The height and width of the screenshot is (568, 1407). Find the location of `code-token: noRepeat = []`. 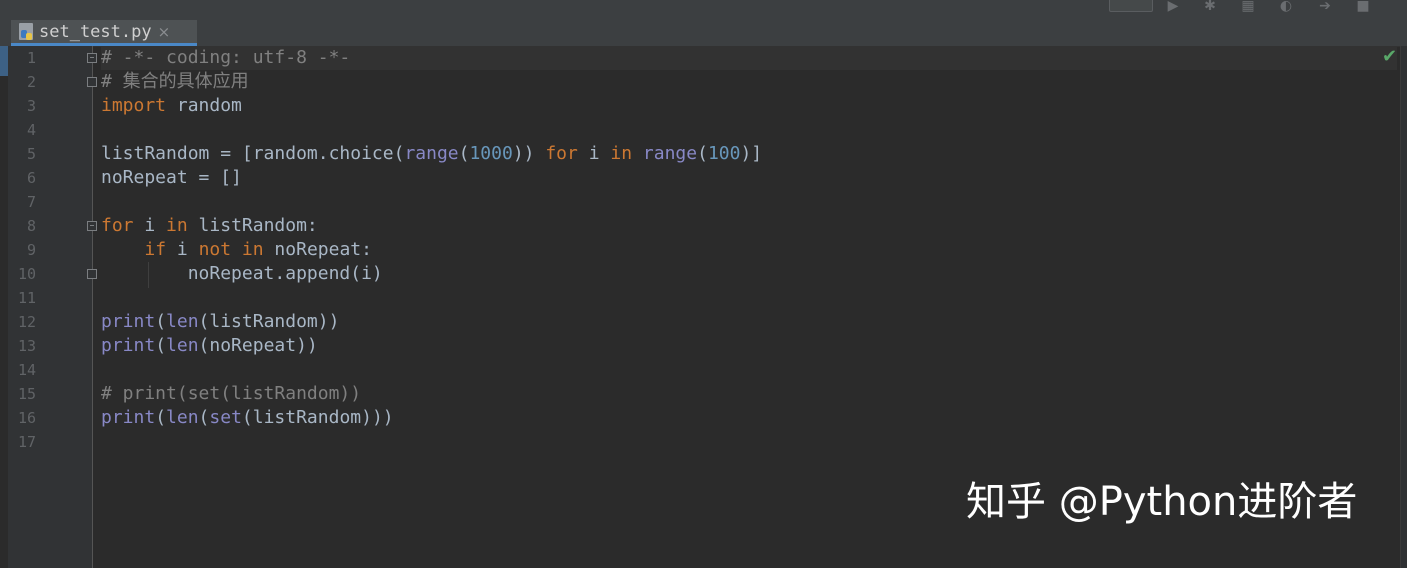

code-token: noRepeat = [] is located at coordinates (171, 177).